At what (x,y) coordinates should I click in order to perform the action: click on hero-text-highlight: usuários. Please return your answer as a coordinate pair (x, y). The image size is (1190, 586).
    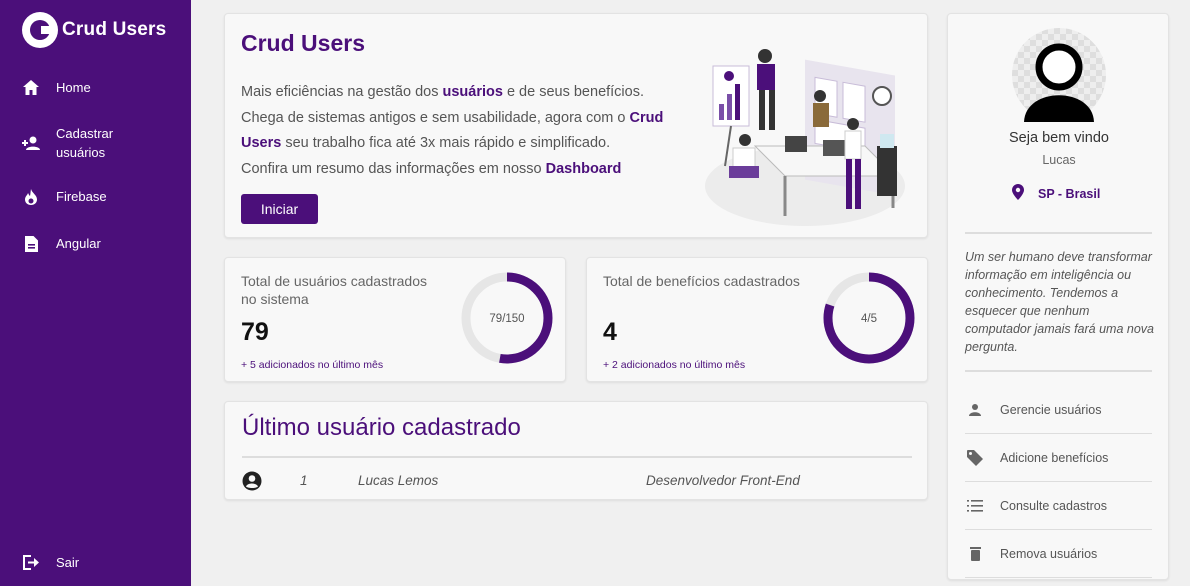
    Looking at the image, I should click on (472, 92).